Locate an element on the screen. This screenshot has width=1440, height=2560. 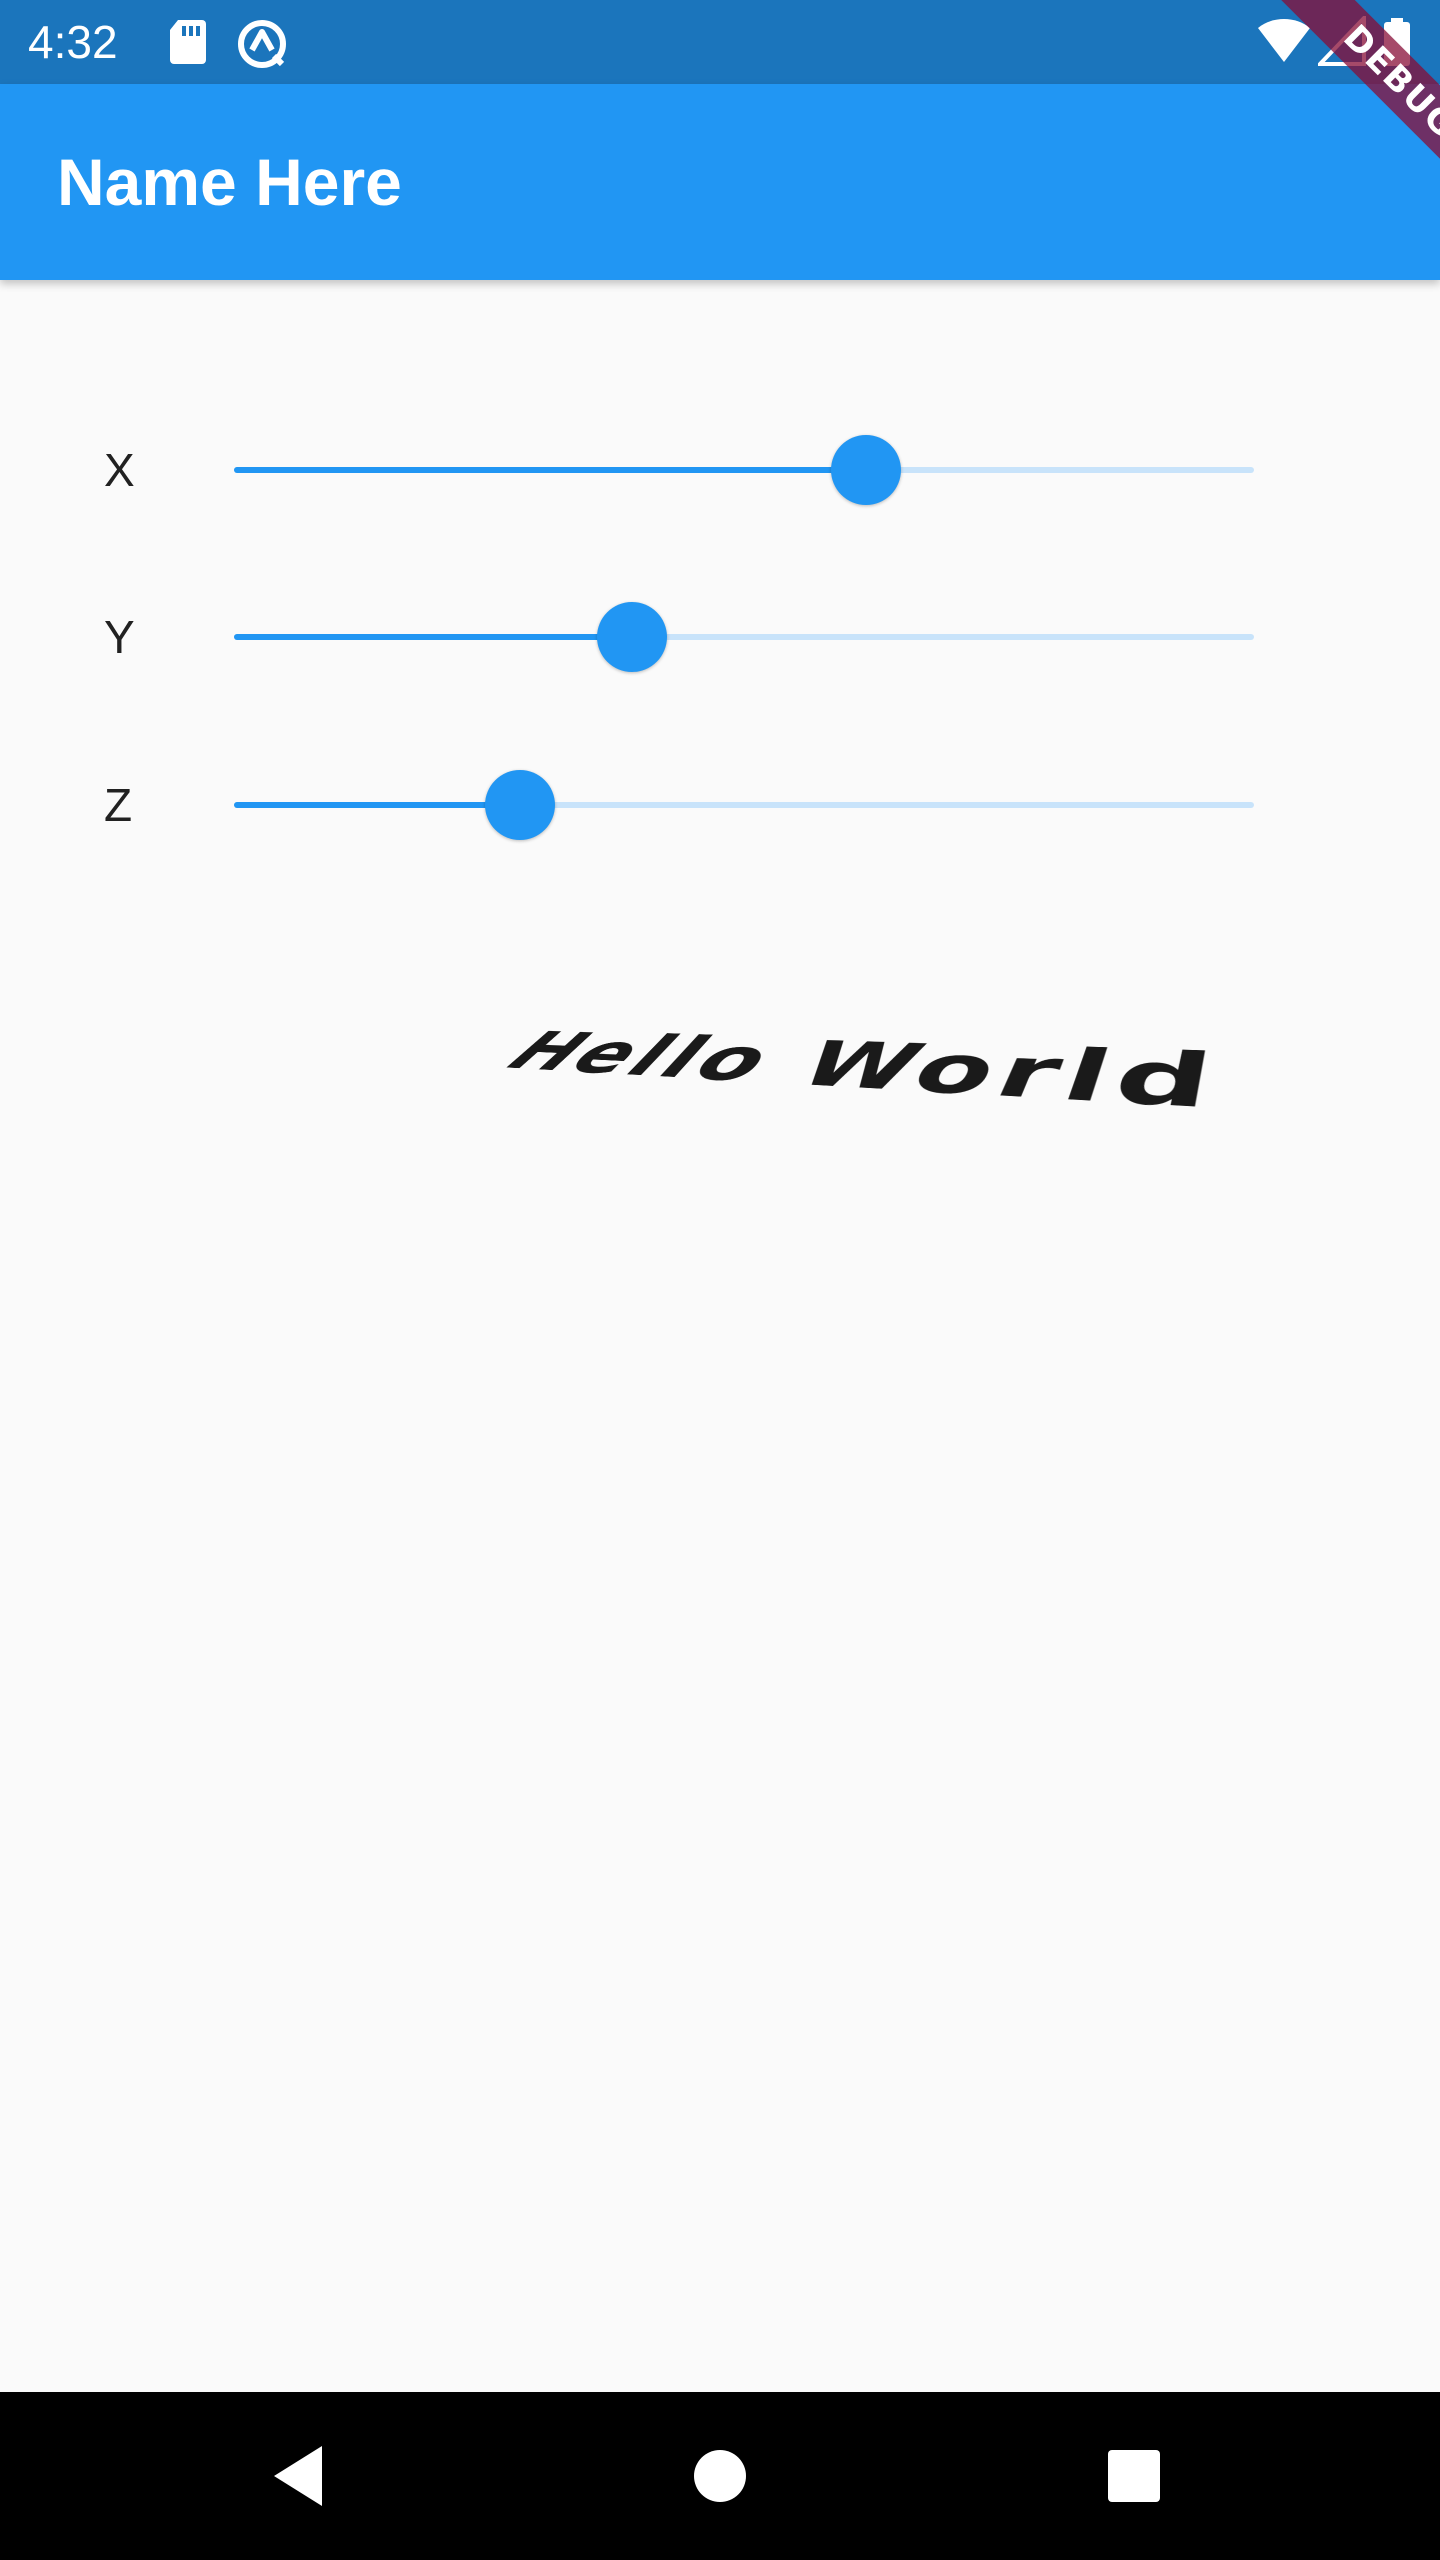
hello-world-text: Hello World is located at coordinates (856, 1074).